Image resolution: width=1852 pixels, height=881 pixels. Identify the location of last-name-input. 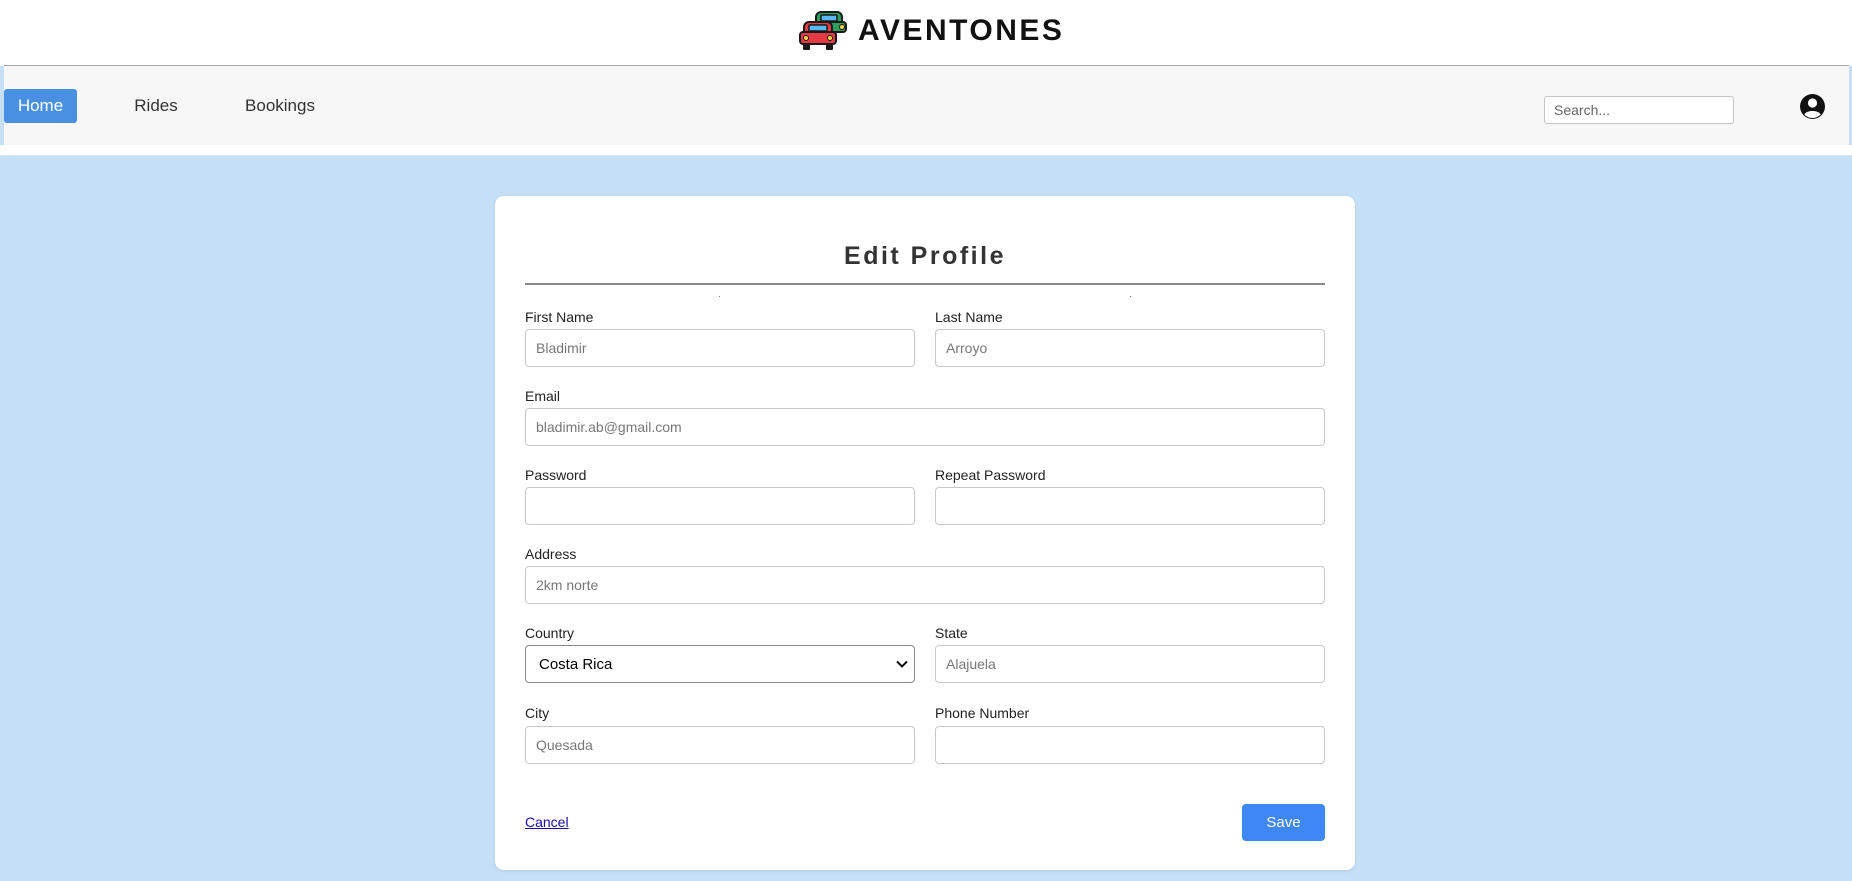
(1130, 348).